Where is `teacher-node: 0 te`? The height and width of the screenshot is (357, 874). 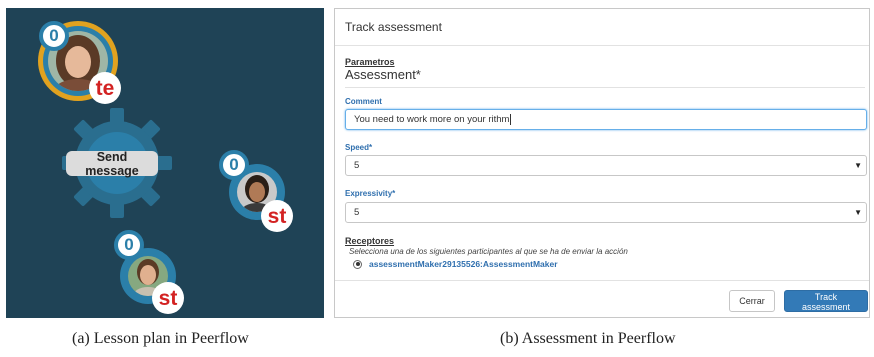 teacher-node: 0 te is located at coordinates (66, 58).